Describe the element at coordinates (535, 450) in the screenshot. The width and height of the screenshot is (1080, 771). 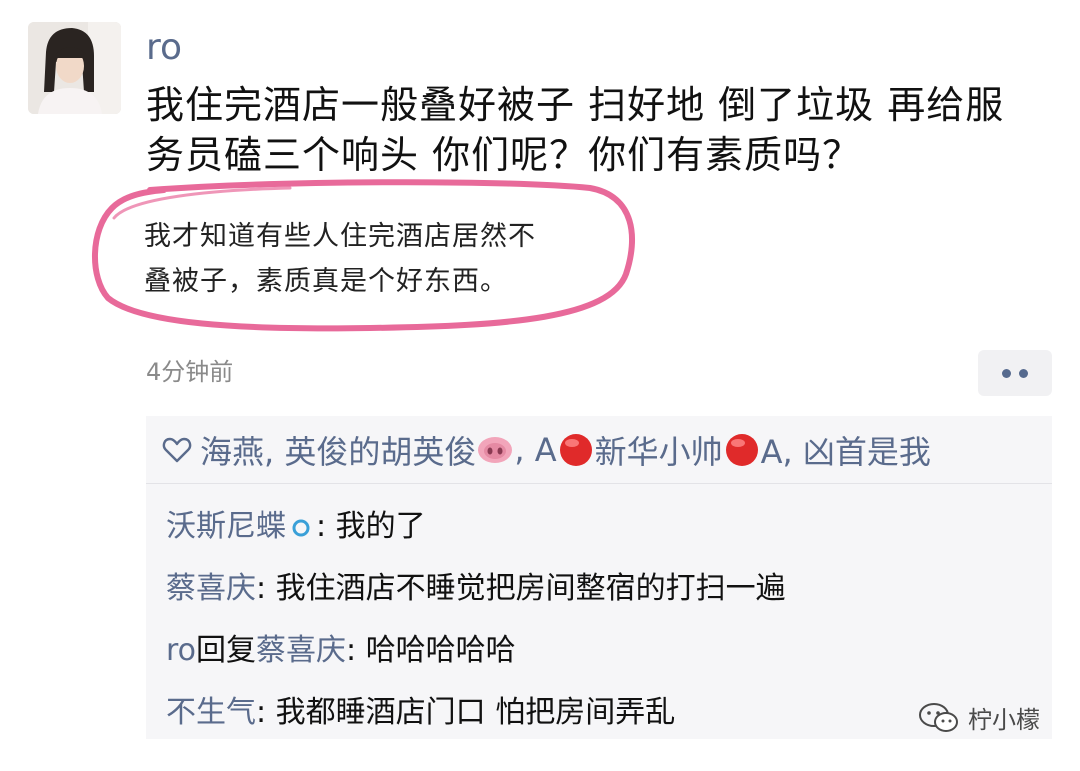
I see `liker-names: , A` at that location.